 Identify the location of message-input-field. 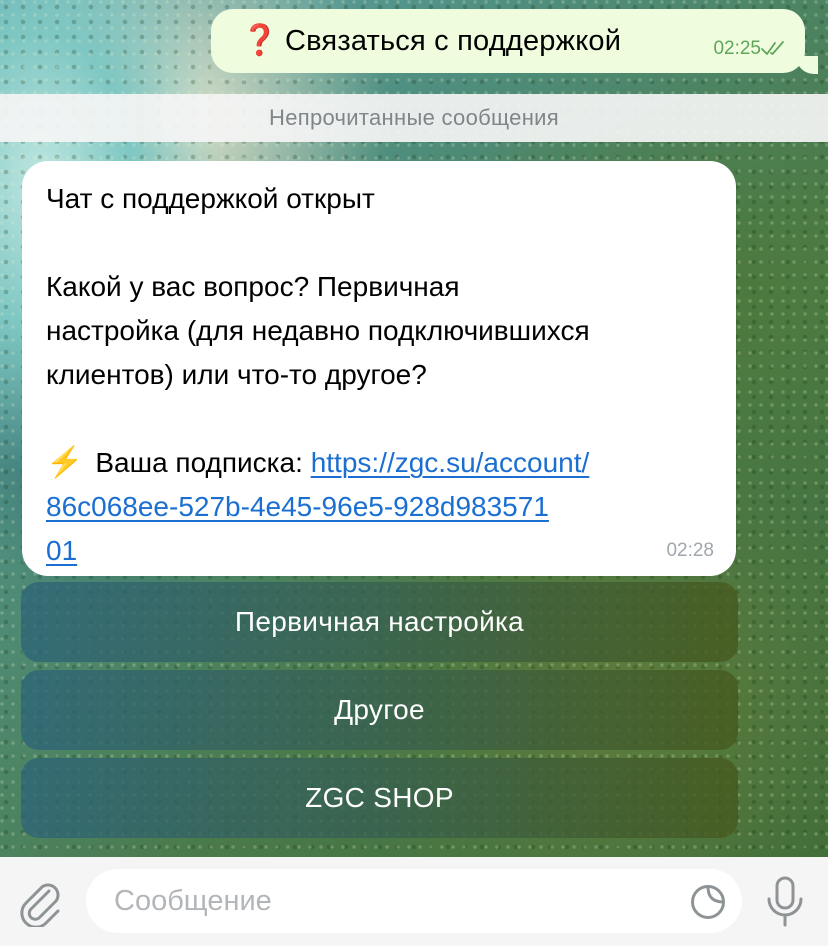
(414, 901).